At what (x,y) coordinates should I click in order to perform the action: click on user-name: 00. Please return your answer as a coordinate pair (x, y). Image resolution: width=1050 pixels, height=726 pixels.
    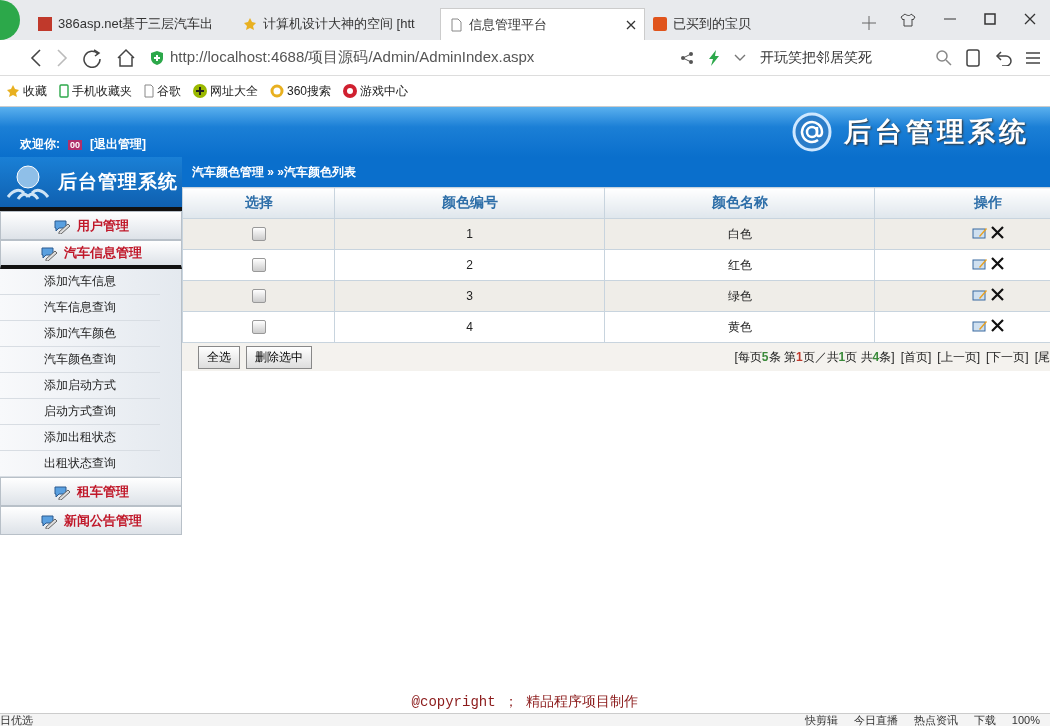
    Looking at the image, I should click on (75, 144).